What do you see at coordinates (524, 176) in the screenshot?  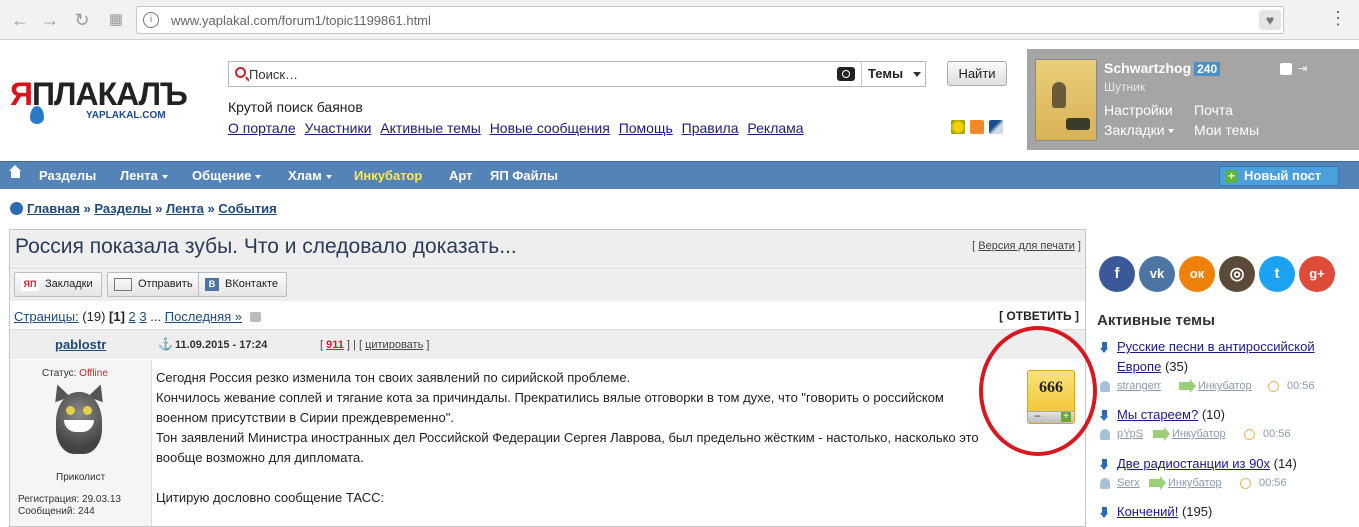 I see `nav-files: ЯП Файлы` at bounding box center [524, 176].